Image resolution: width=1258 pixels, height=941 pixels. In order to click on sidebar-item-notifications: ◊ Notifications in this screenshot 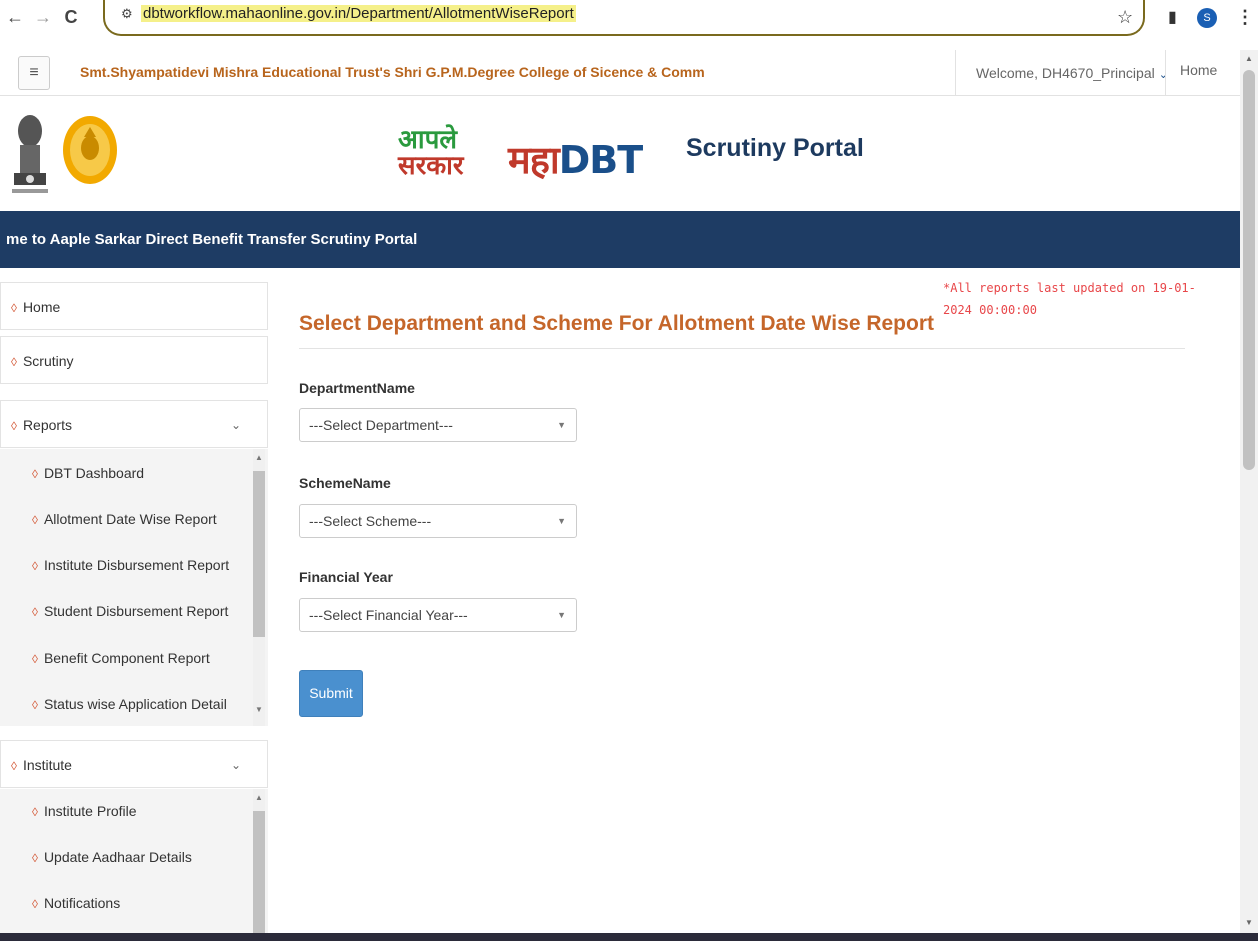, I will do `click(76, 903)`.